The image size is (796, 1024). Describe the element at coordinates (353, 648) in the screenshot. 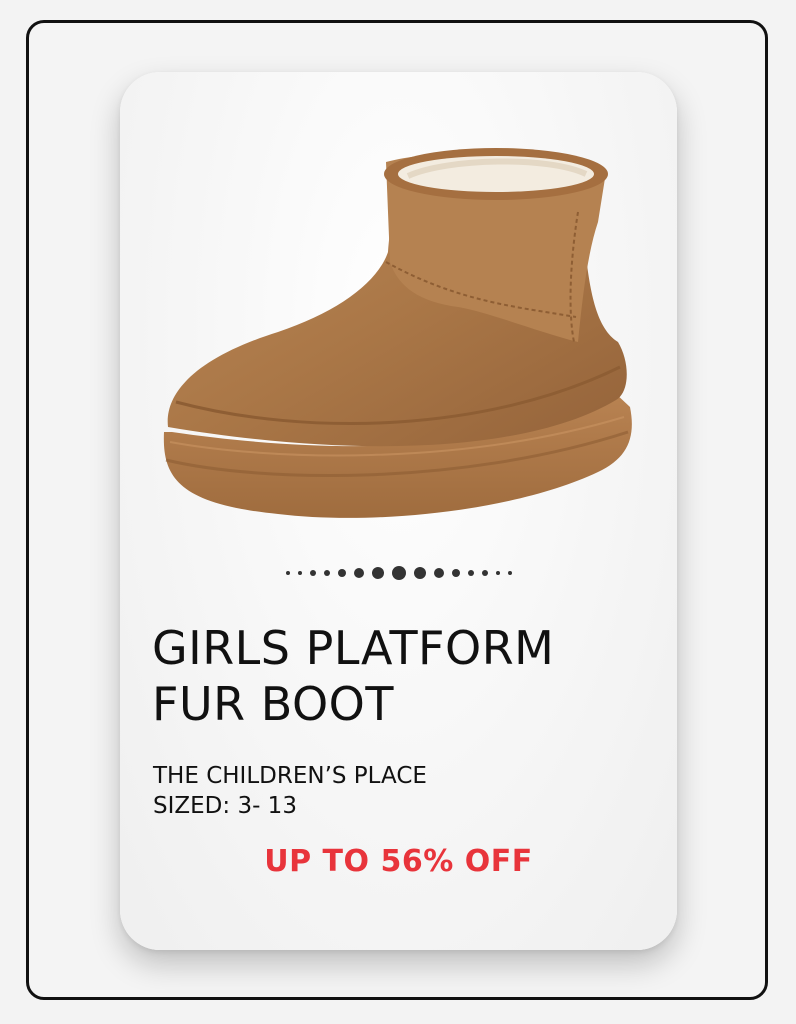

I see `title-line-1: GIRLS PLATFORM` at that location.